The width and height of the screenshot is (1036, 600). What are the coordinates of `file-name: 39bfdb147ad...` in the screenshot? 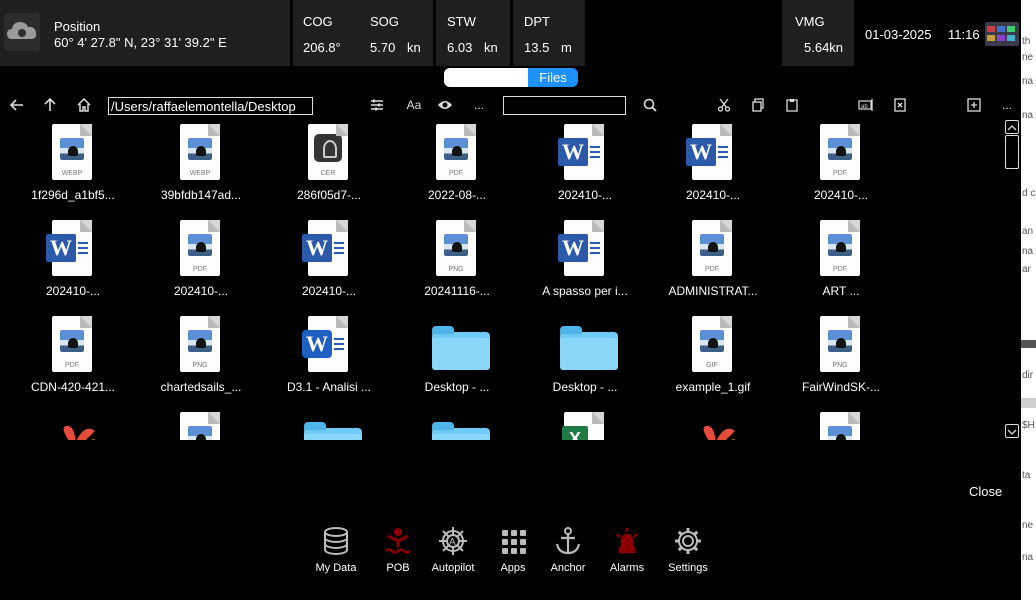 It's located at (201, 195).